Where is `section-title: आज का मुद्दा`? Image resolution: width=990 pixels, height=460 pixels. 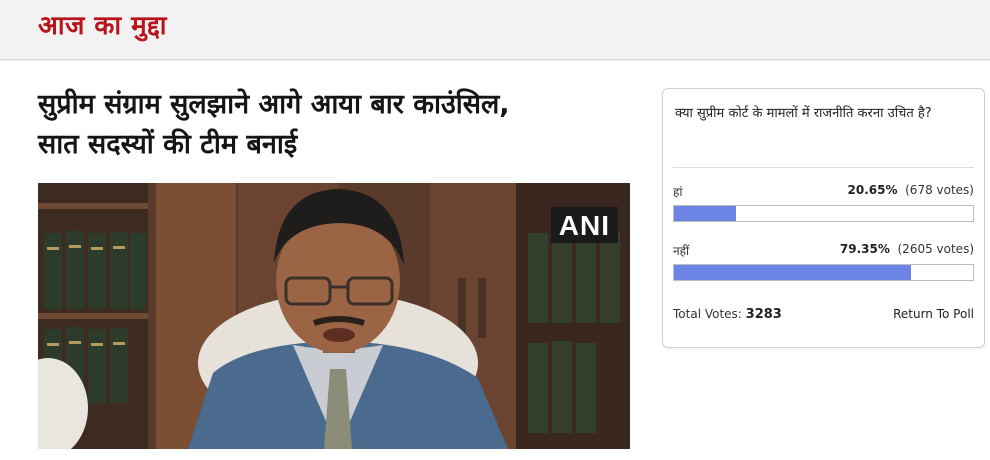
section-title: आज का मुद्दा is located at coordinates (102, 24).